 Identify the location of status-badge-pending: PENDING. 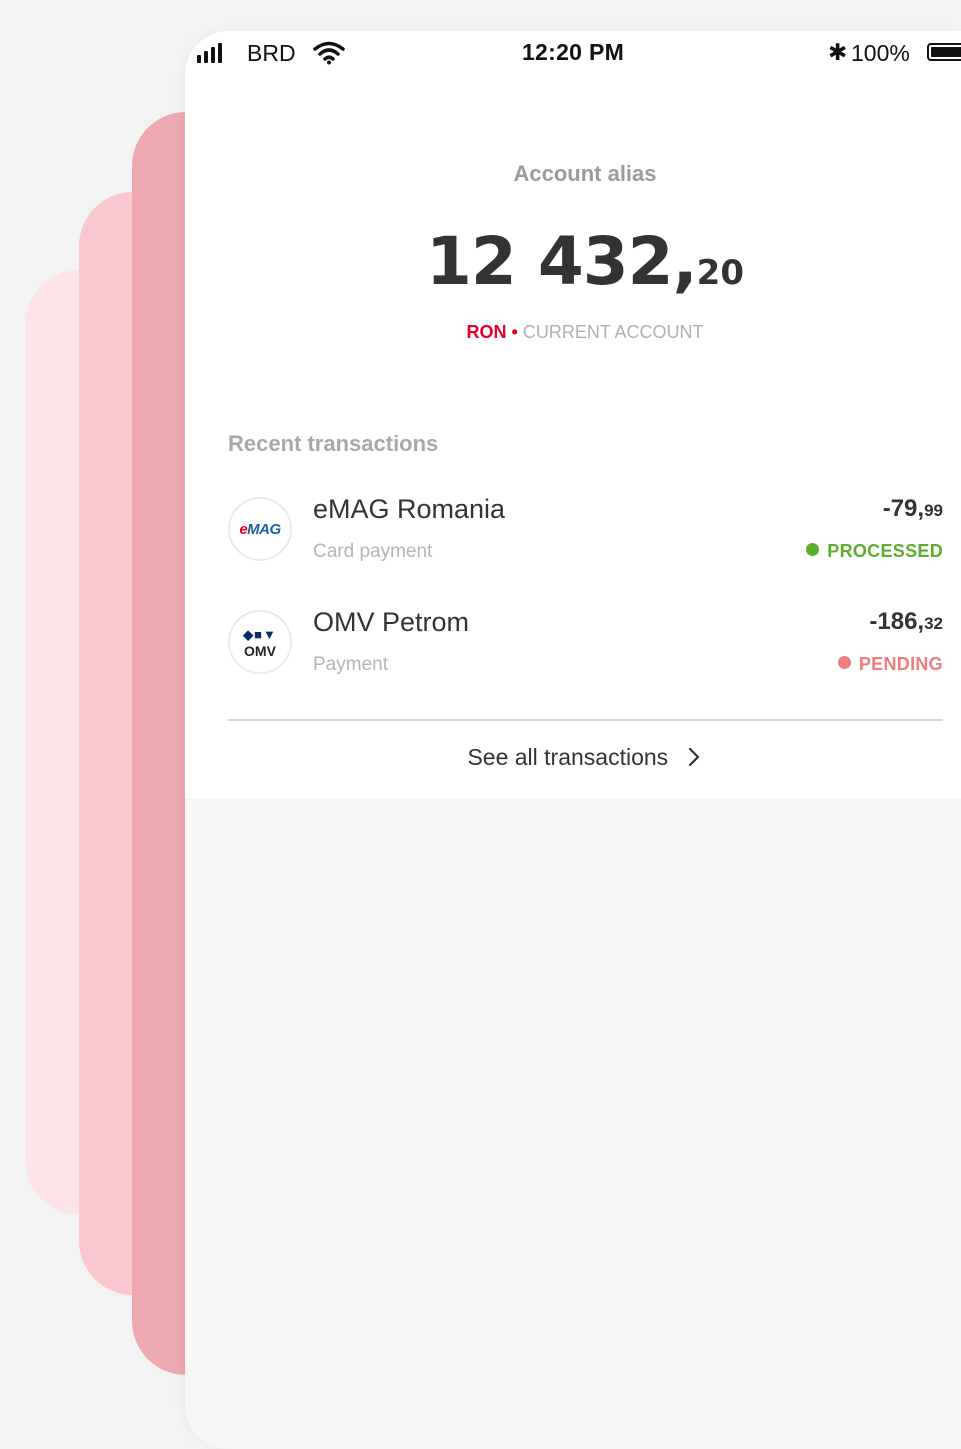
(890, 664).